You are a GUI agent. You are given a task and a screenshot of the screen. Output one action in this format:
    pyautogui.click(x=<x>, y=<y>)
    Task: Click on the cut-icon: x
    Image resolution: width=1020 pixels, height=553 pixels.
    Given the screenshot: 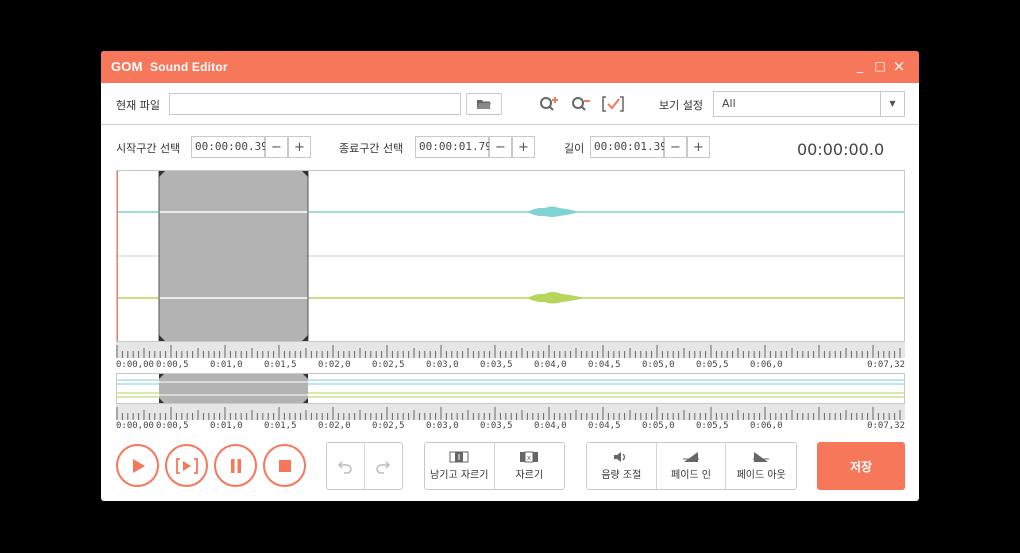 What is the action you would take?
    pyautogui.click(x=529, y=457)
    